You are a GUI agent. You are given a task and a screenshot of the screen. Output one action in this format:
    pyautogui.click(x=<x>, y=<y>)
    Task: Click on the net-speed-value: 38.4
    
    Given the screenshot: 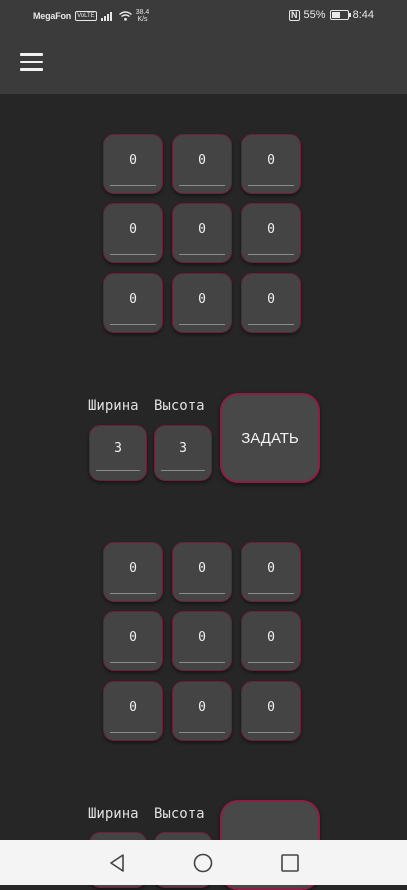 What is the action you would take?
    pyautogui.click(x=142, y=12)
    